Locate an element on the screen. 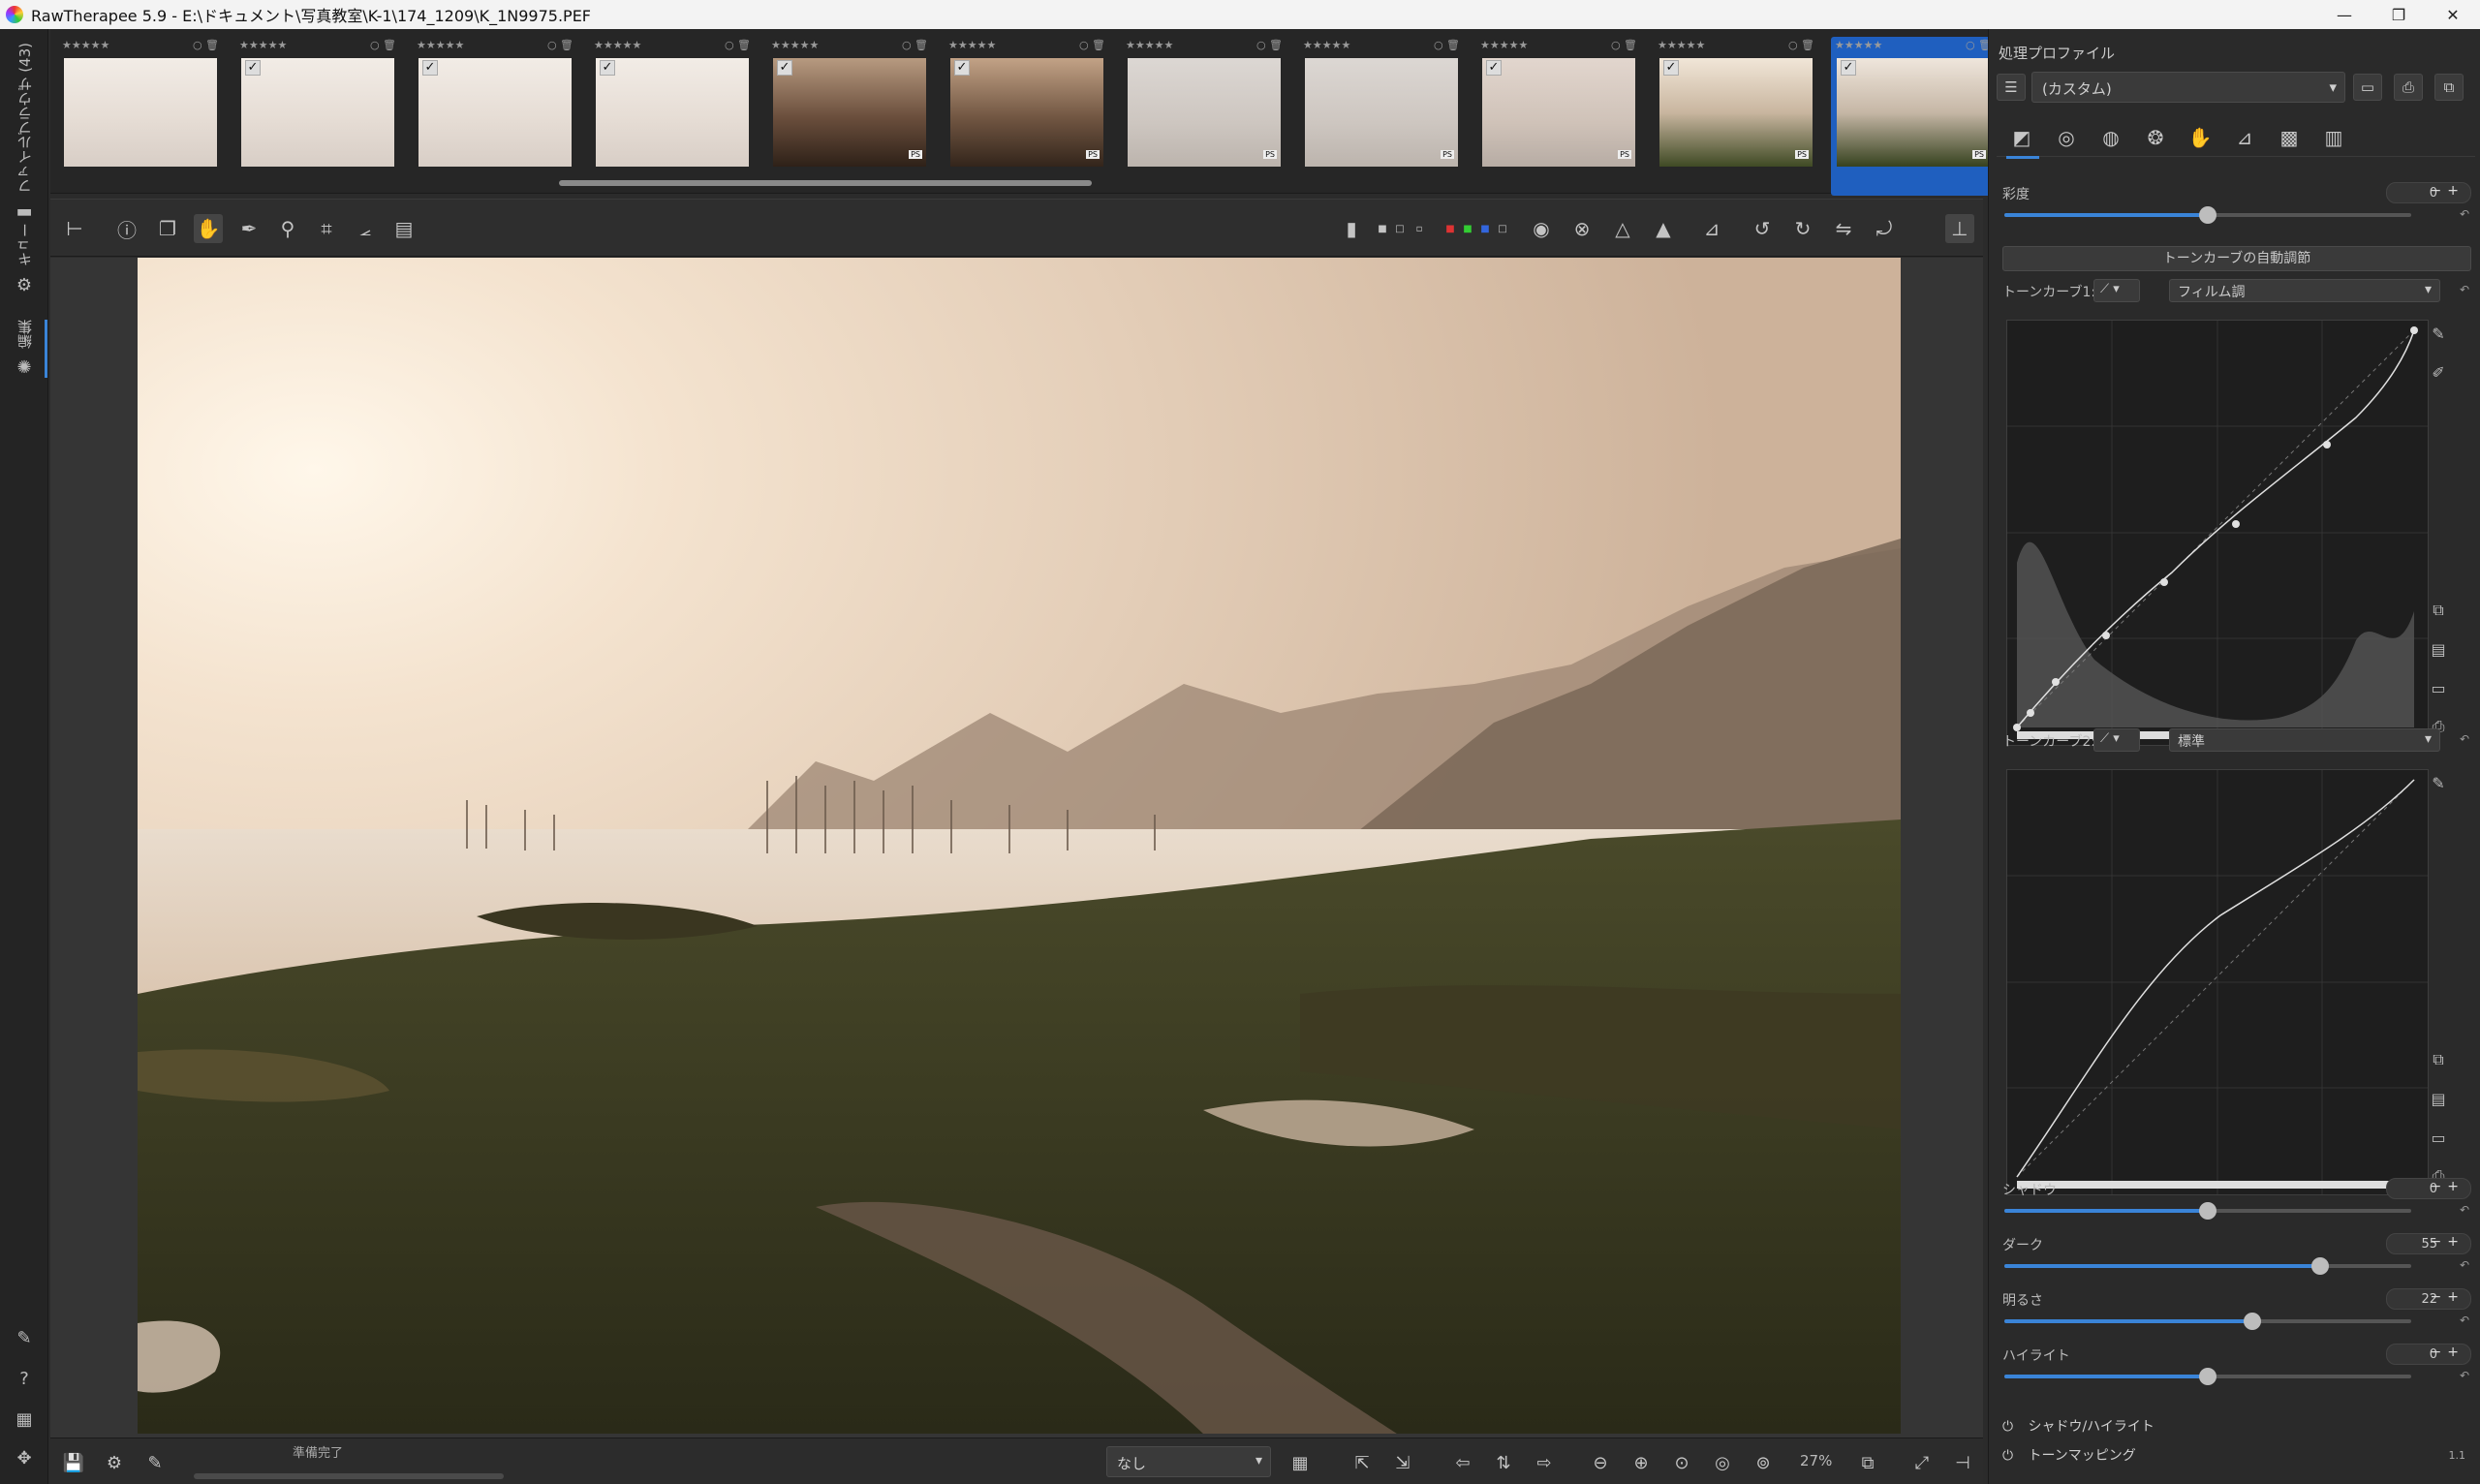 Image resolution: width=2480 pixels, height=1484 pixels. send-to-editor-icon: ✎ is located at coordinates (24, 1337).